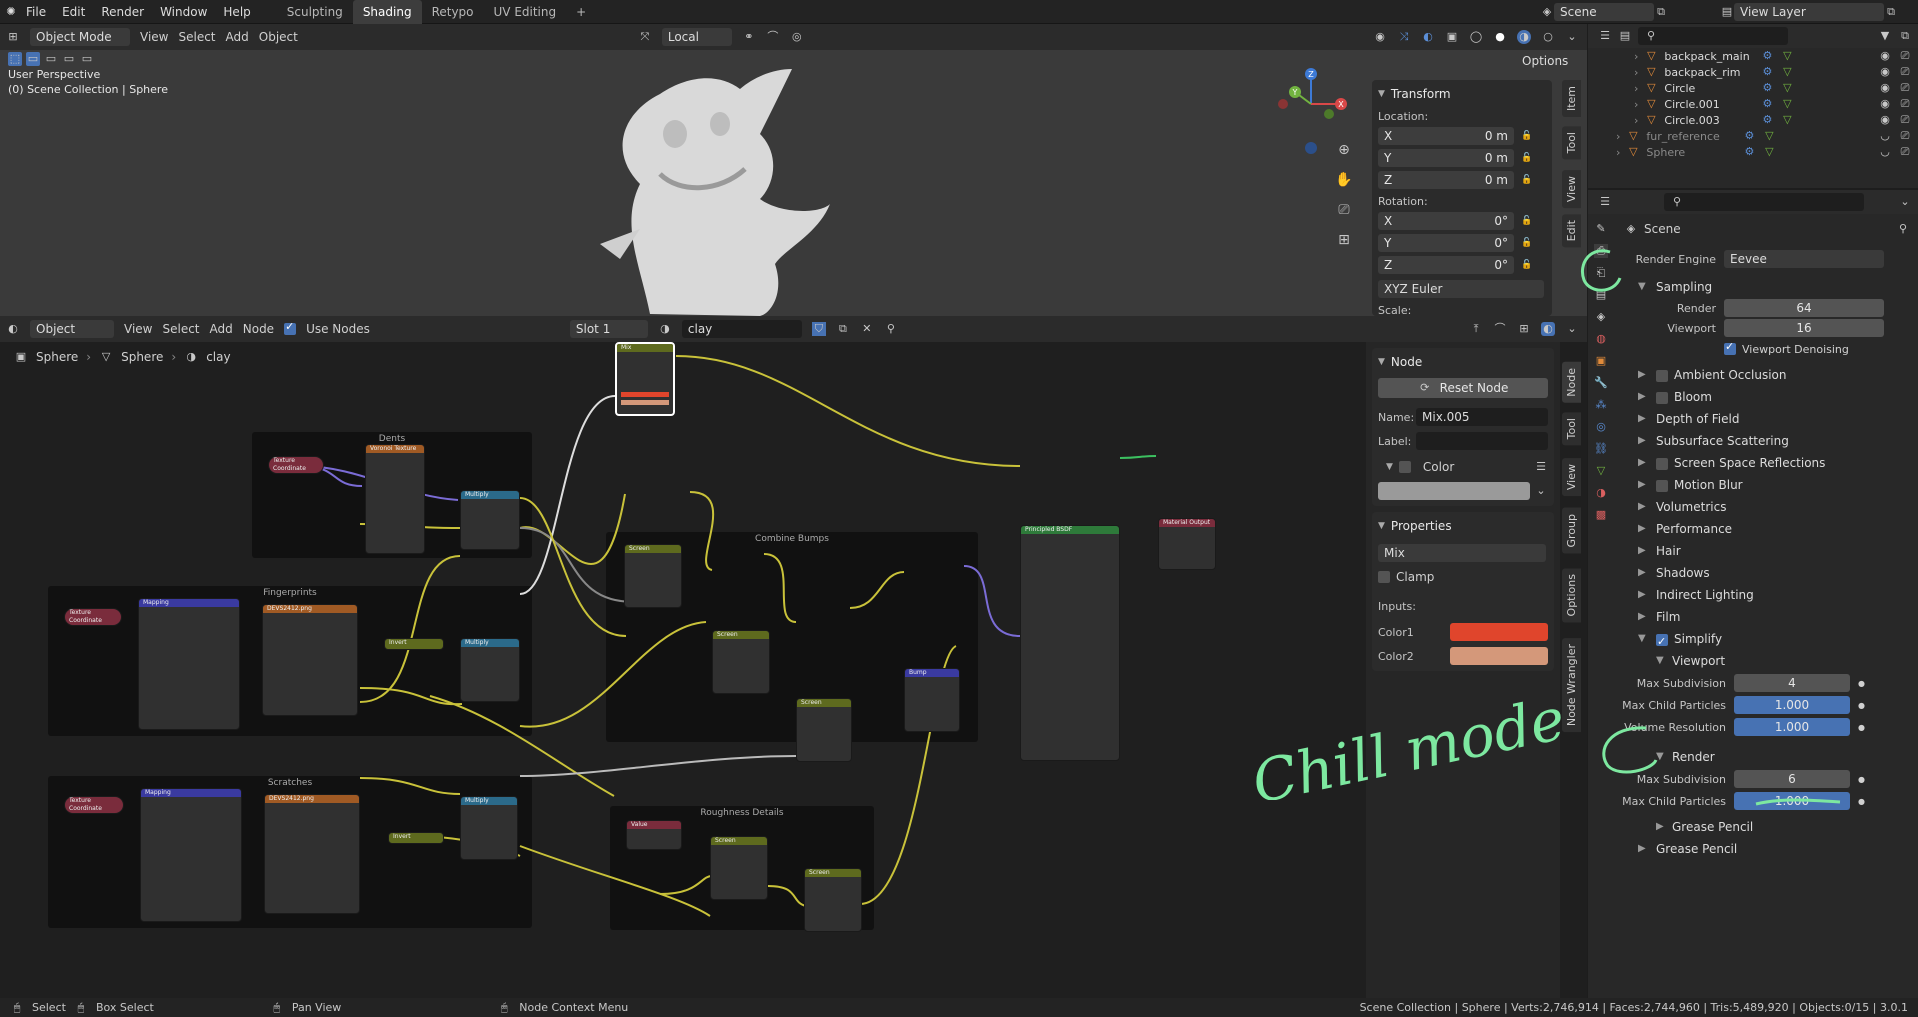  Describe the element at coordinates (773, 37) in the screenshot. I see `snap-icon: ⌒` at that location.